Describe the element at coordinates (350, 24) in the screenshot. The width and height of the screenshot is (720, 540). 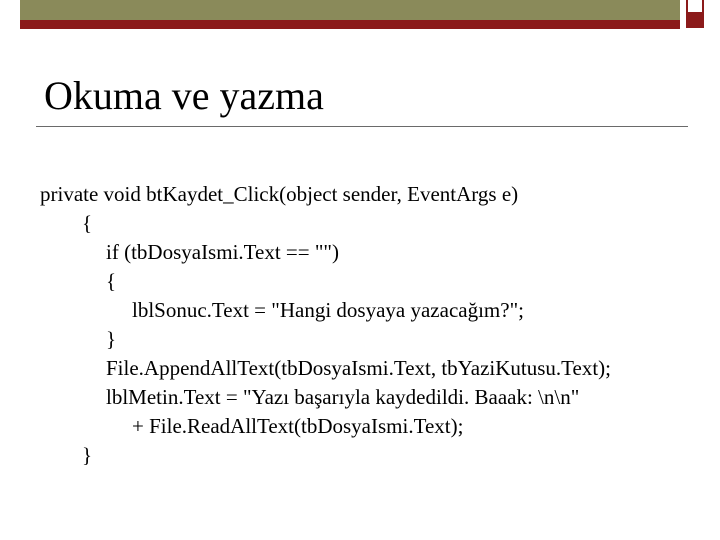
I see `top-accent-stripe` at that location.